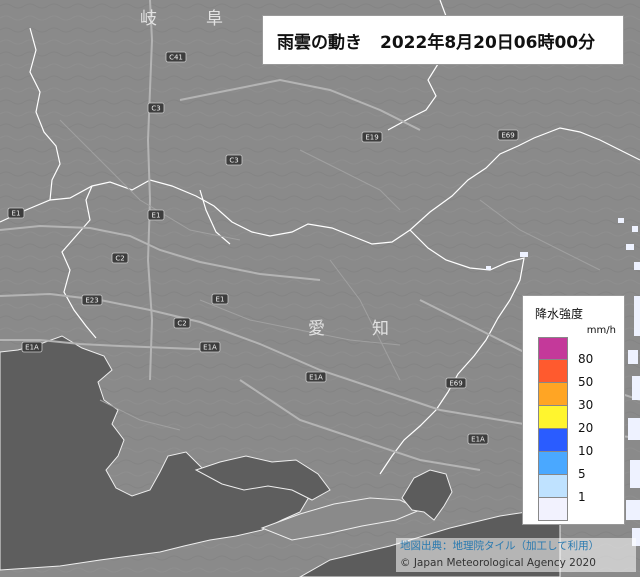 The width and height of the screenshot is (640, 577). What do you see at coordinates (498, 563) in the screenshot?
I see `copyright-text: © Japan Meteorological Agency 2020` at bounding box center [498, 563].